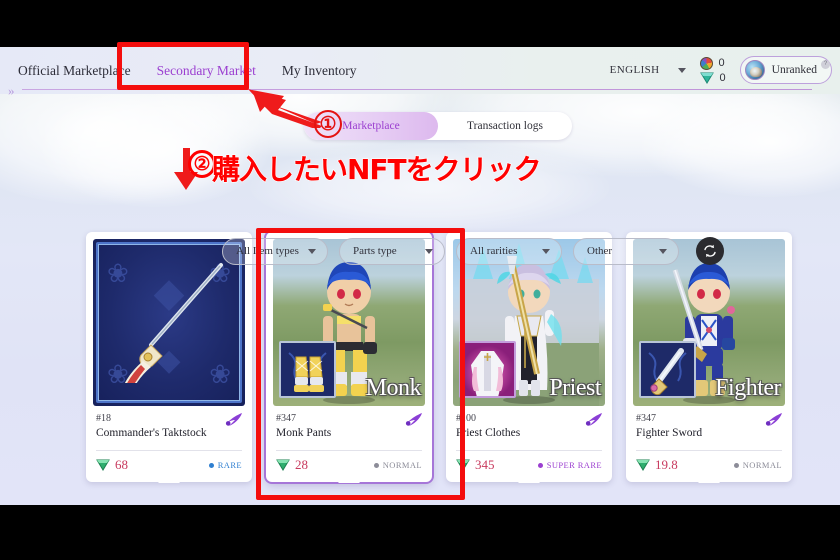  I want to click on dropdown-label: Parts type, so click(375, 251).